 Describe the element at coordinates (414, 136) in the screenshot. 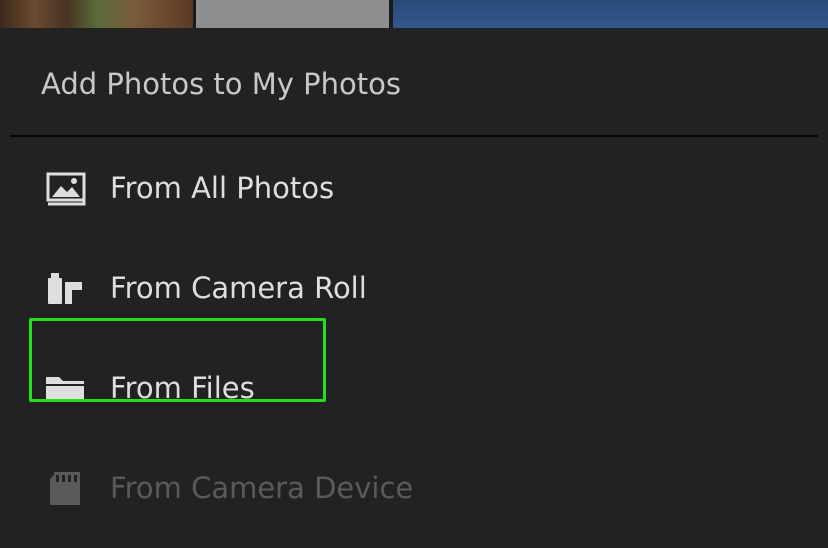

I see `divider` at that location.